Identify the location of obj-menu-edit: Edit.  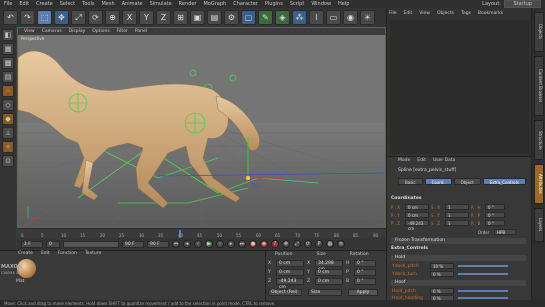
(408, 13).